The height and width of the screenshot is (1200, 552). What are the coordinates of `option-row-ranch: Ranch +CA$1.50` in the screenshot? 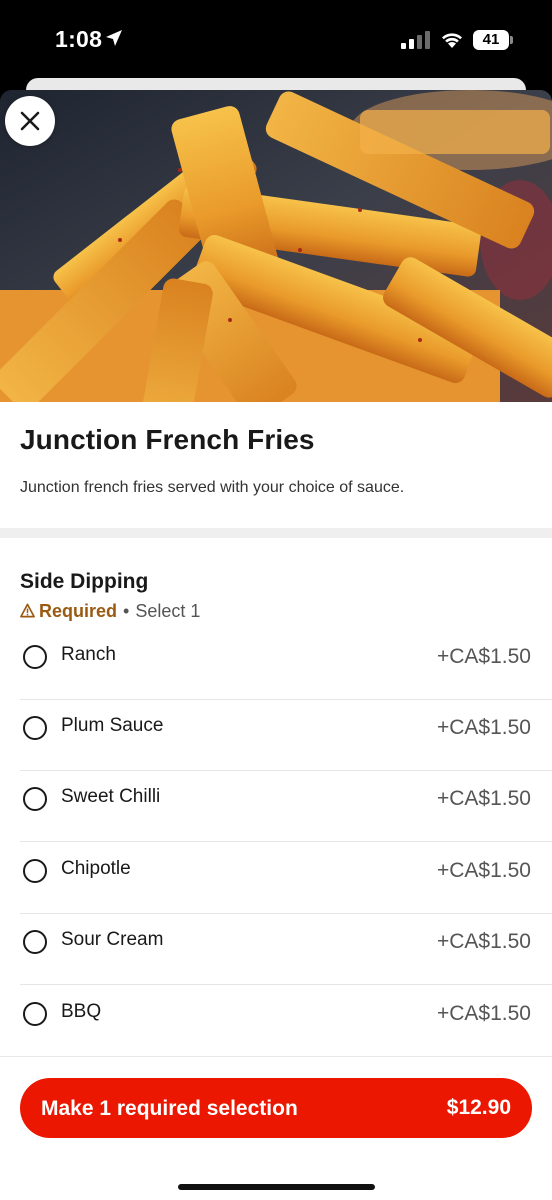 It's located at (276, 664).